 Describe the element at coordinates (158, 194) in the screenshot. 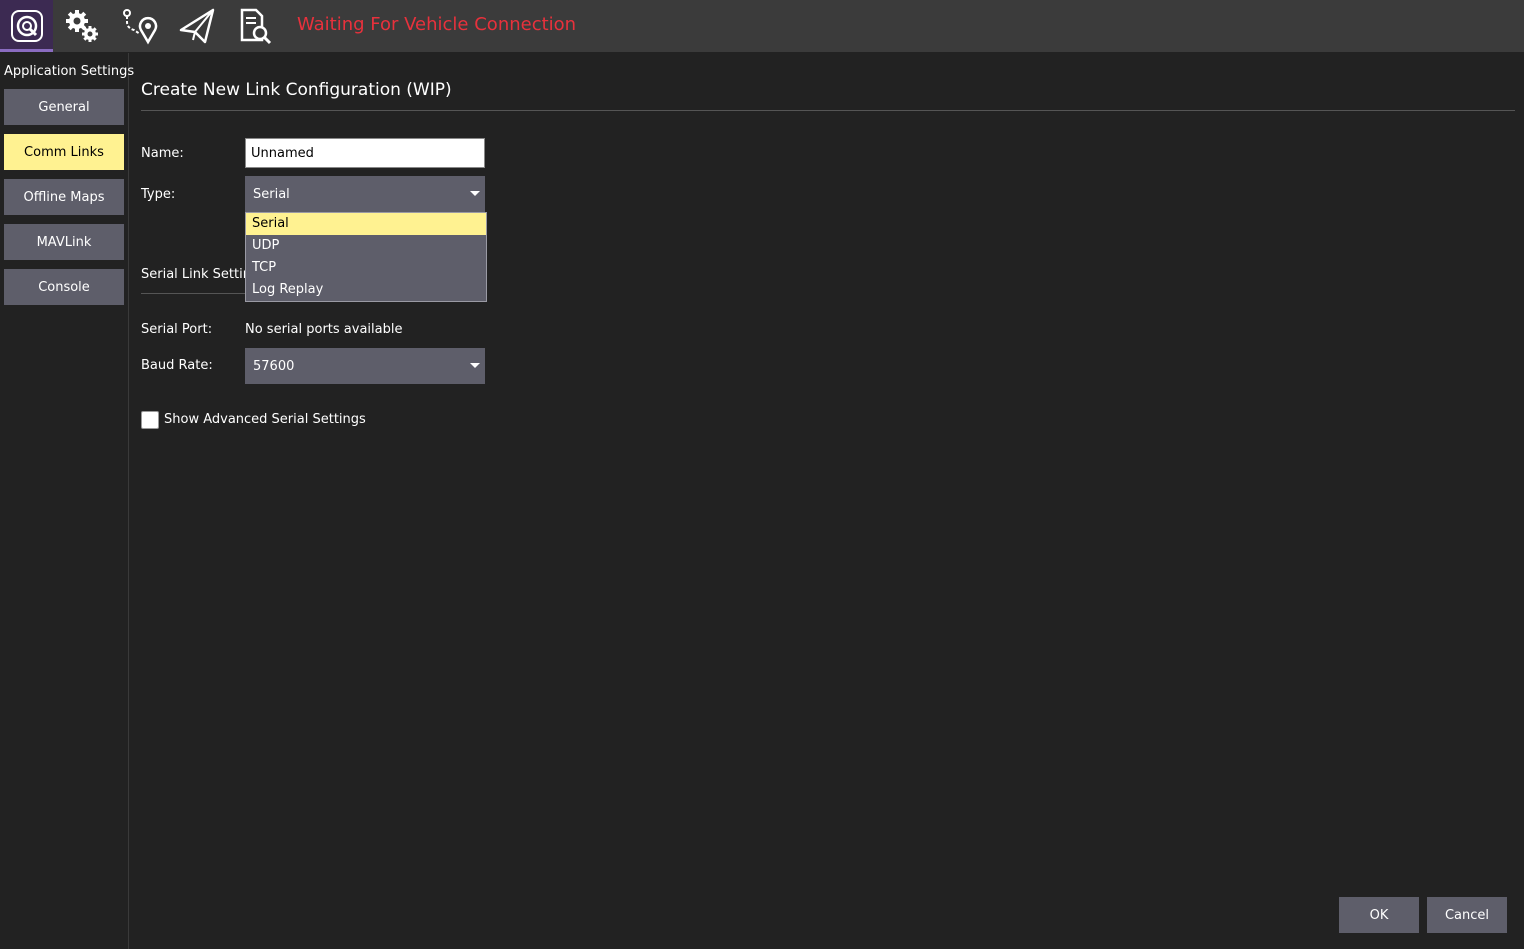

I see `type-label: Type:` at that location.